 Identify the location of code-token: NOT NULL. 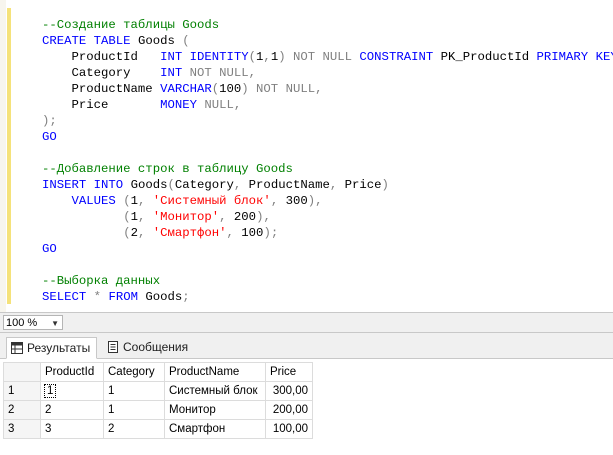
(322, 57).